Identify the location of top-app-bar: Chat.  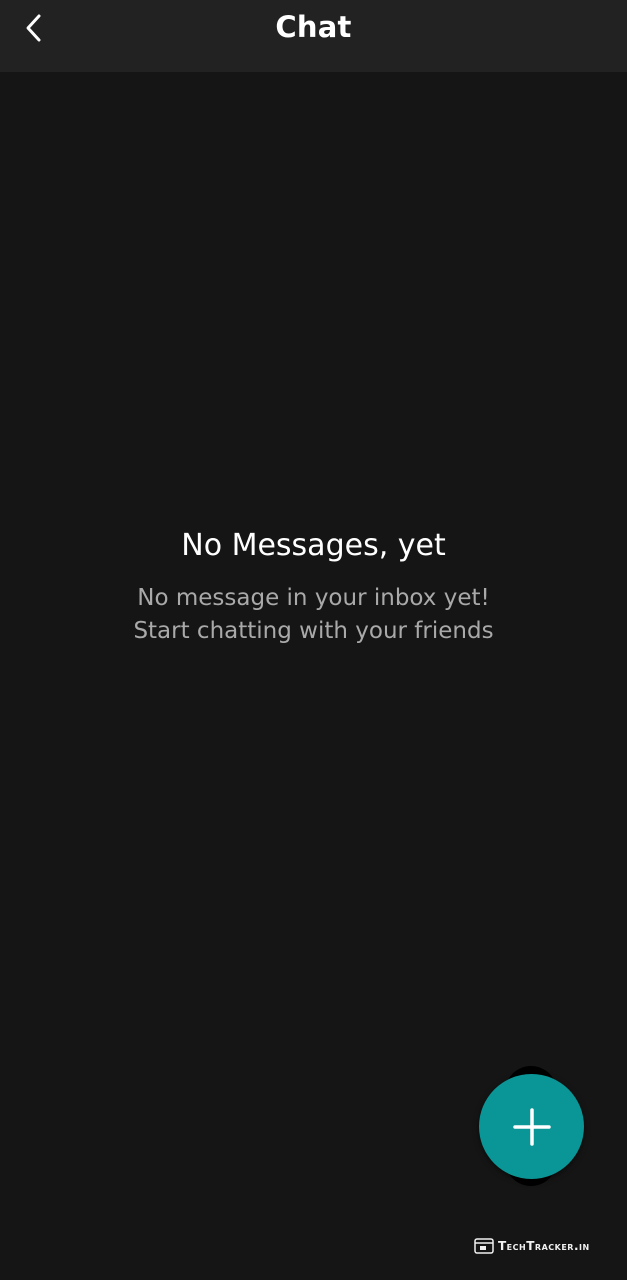
(313, 36).